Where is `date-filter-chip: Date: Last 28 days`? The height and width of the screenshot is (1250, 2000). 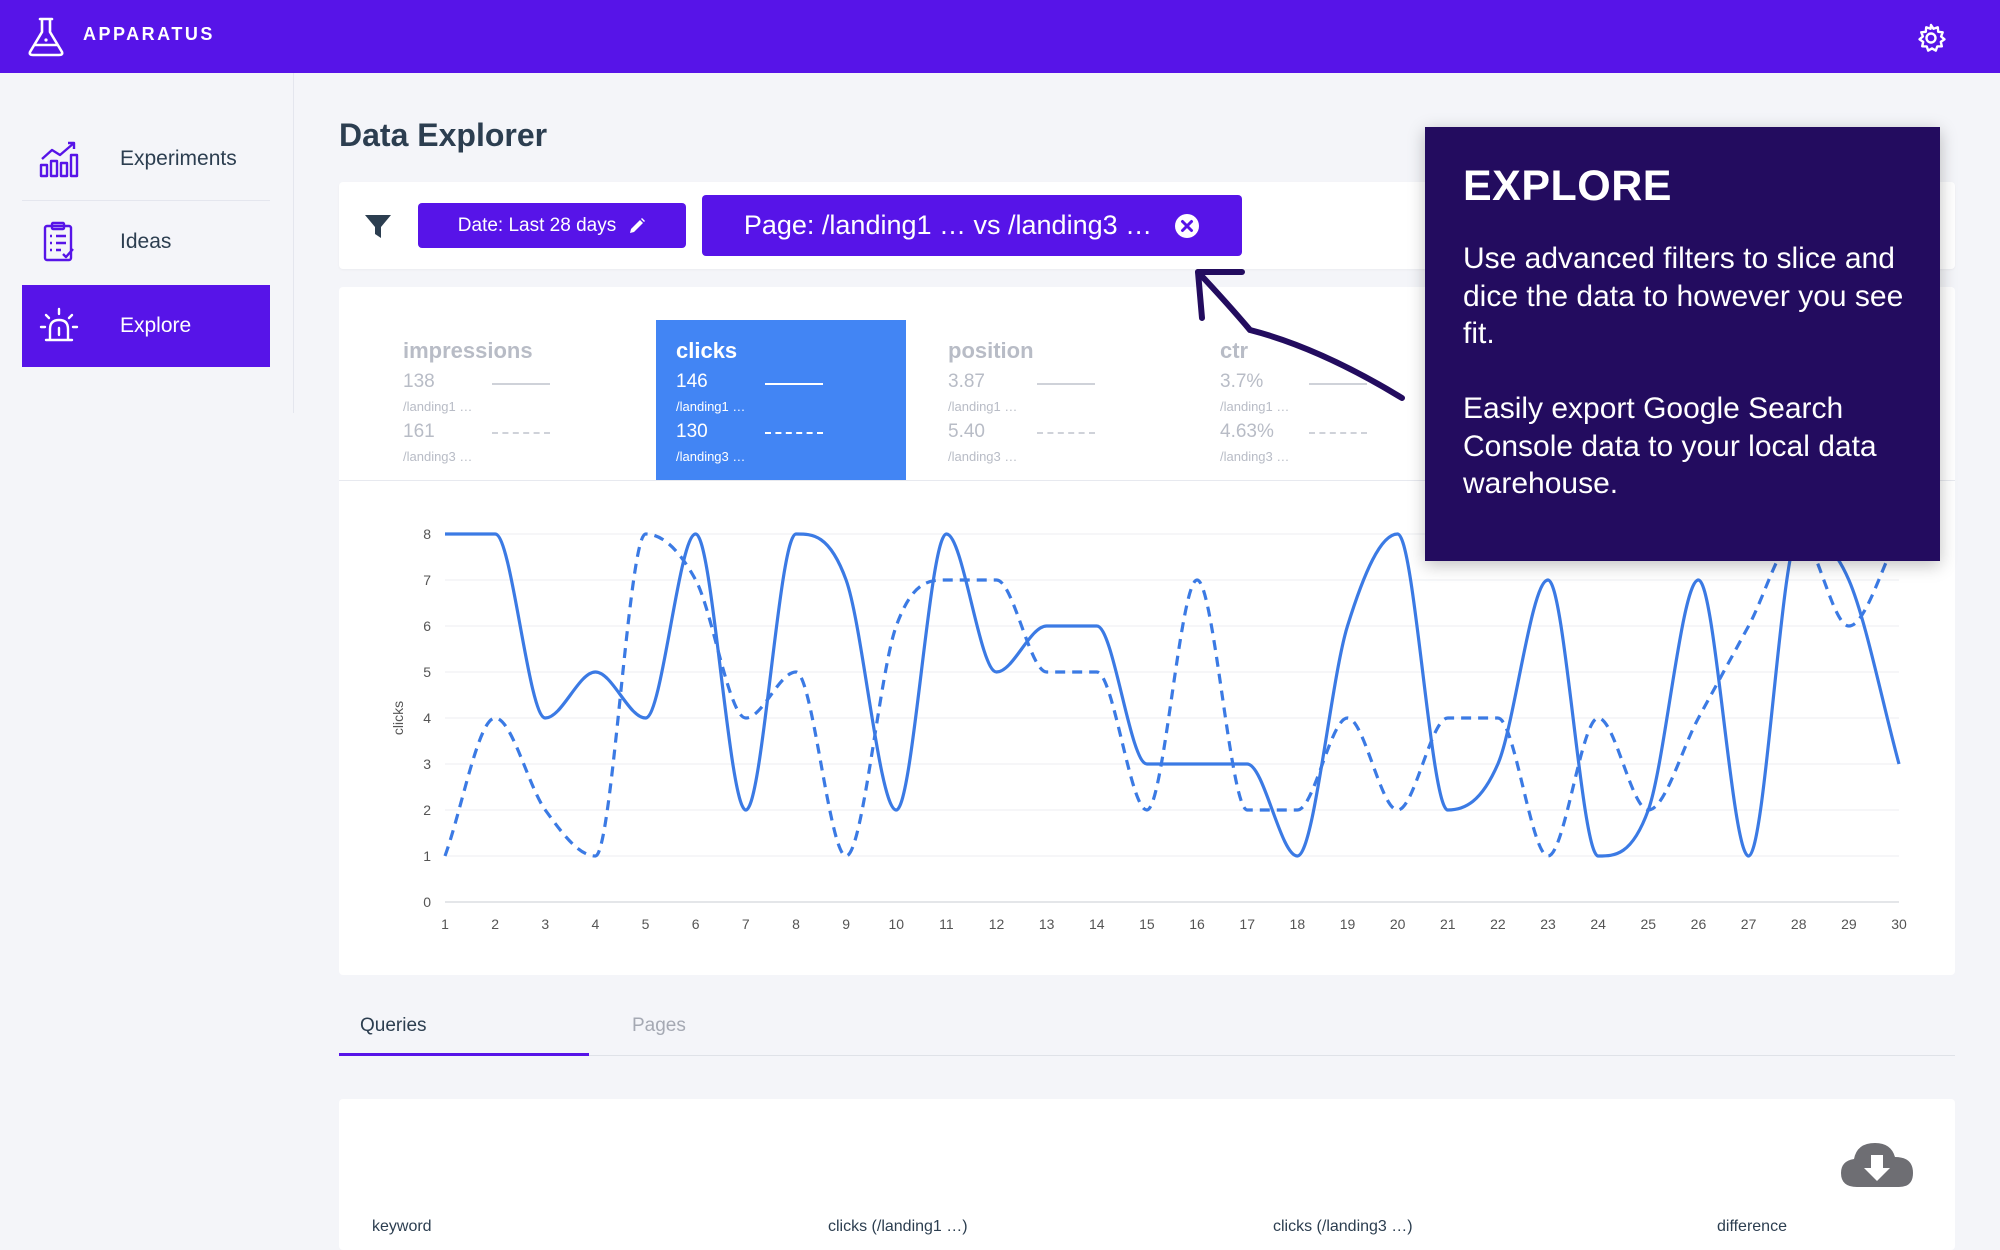 date-filter-chip: Date: Last 28 days is located at coordinates (552, 225).